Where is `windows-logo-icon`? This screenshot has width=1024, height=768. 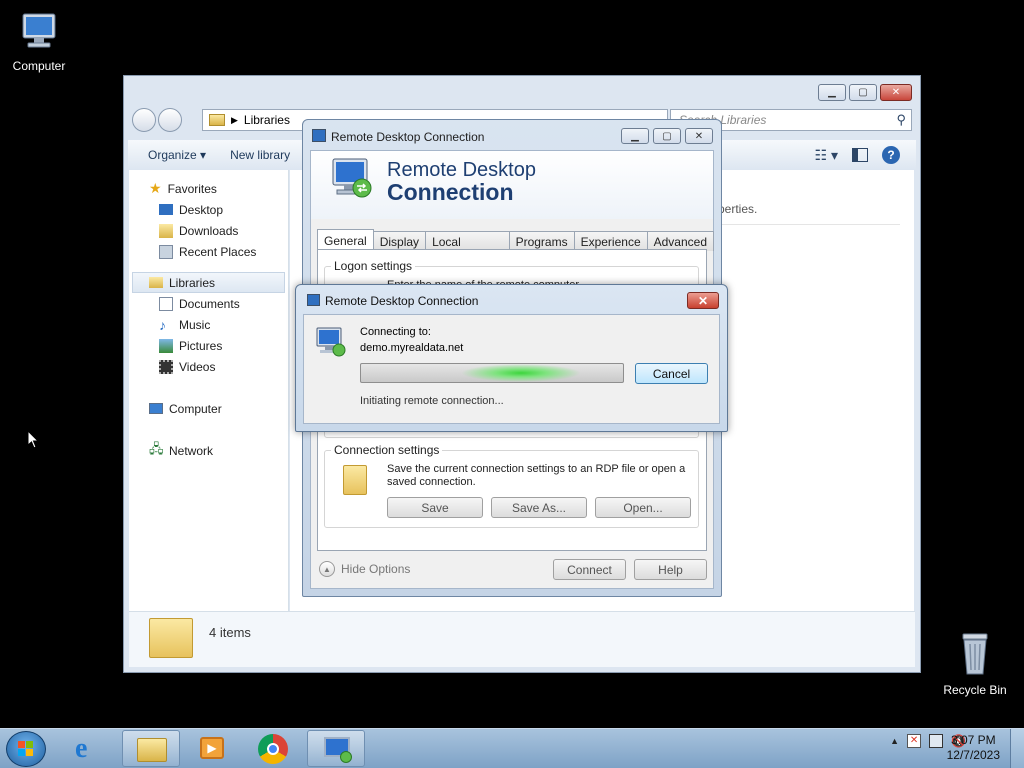 windows-logo-icon is located at coordinates (25, 748).